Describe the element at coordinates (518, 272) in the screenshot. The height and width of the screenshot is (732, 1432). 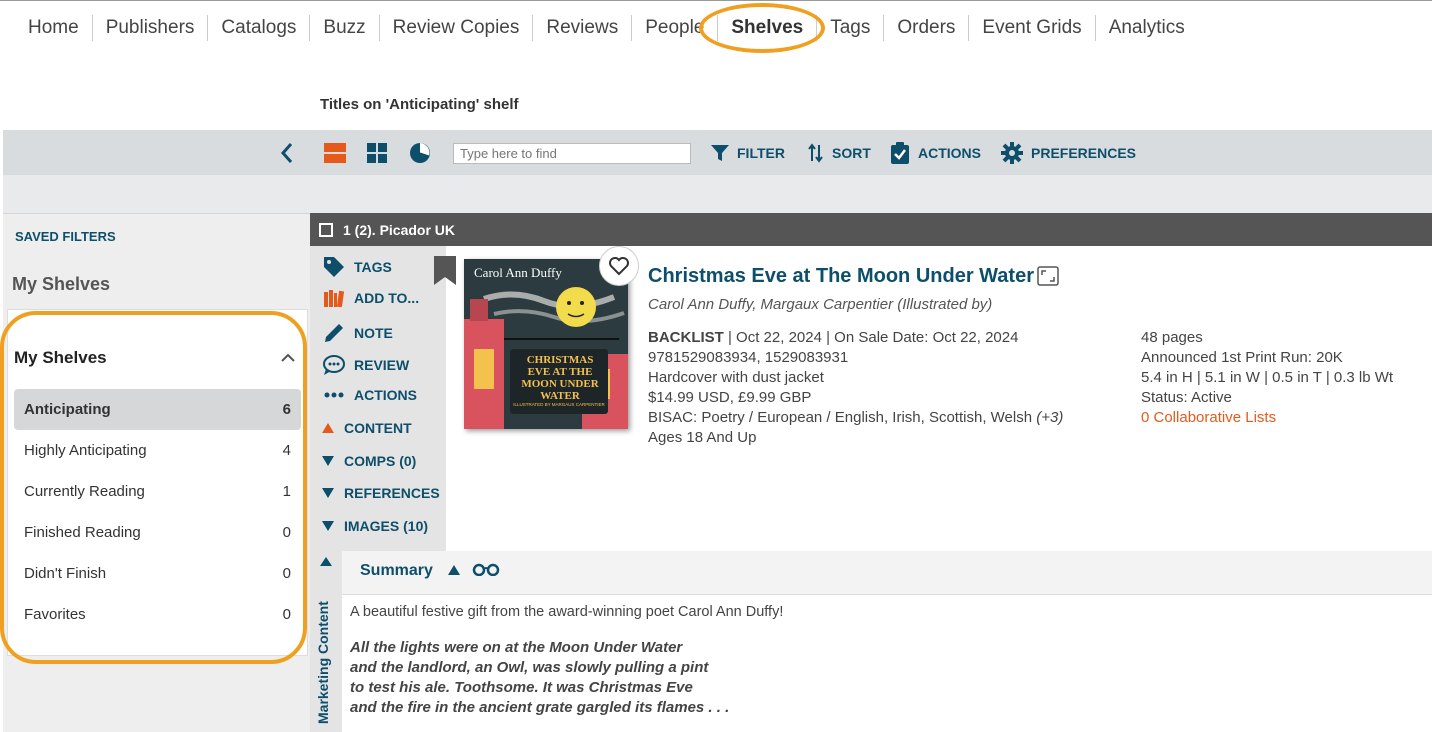
I see `cover-author-text: Carol Ann Duffy` at that location.